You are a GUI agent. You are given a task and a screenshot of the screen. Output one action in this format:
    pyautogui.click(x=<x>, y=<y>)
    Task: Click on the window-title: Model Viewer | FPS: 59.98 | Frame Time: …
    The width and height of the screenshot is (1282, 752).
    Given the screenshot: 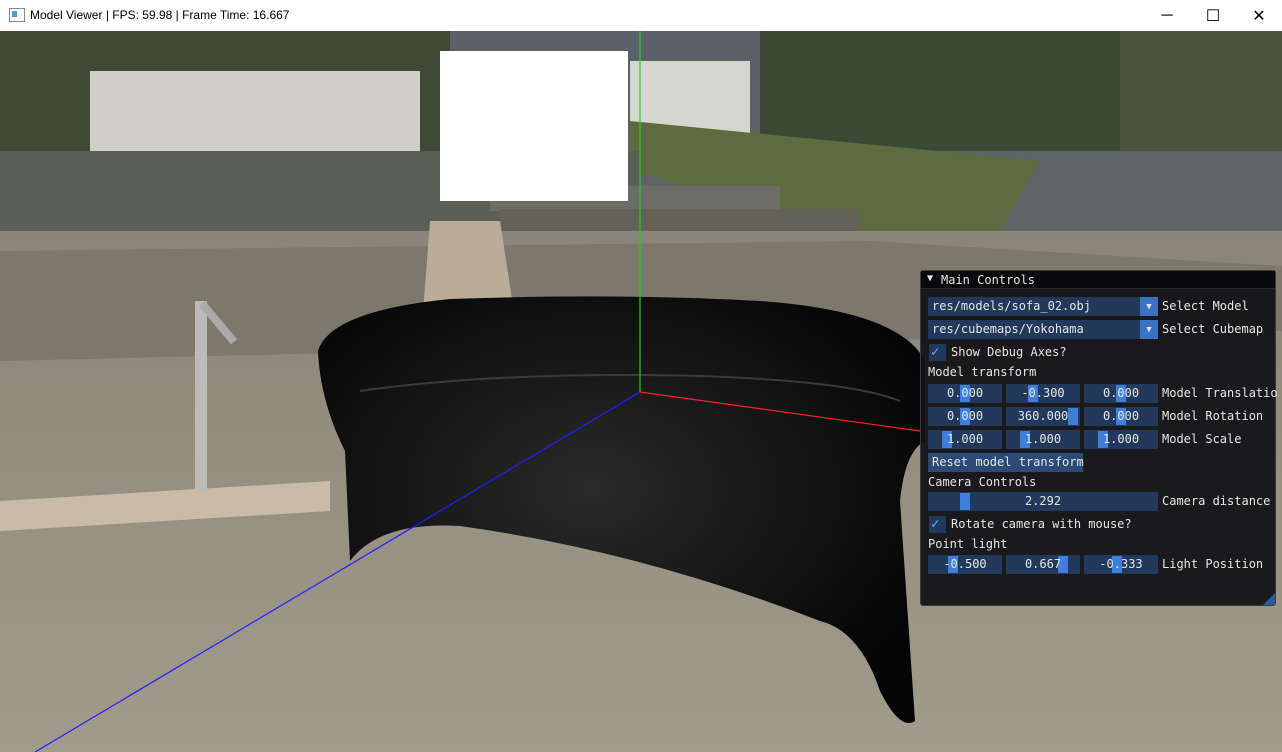 What is the action you would take?
    pyautogui.click(x=160, y=15)
    